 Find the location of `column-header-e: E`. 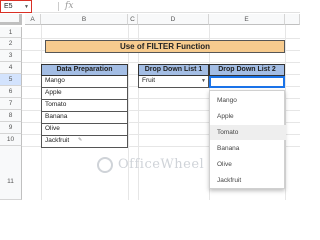

column-header-e: E is located at coordinates (247, 19).